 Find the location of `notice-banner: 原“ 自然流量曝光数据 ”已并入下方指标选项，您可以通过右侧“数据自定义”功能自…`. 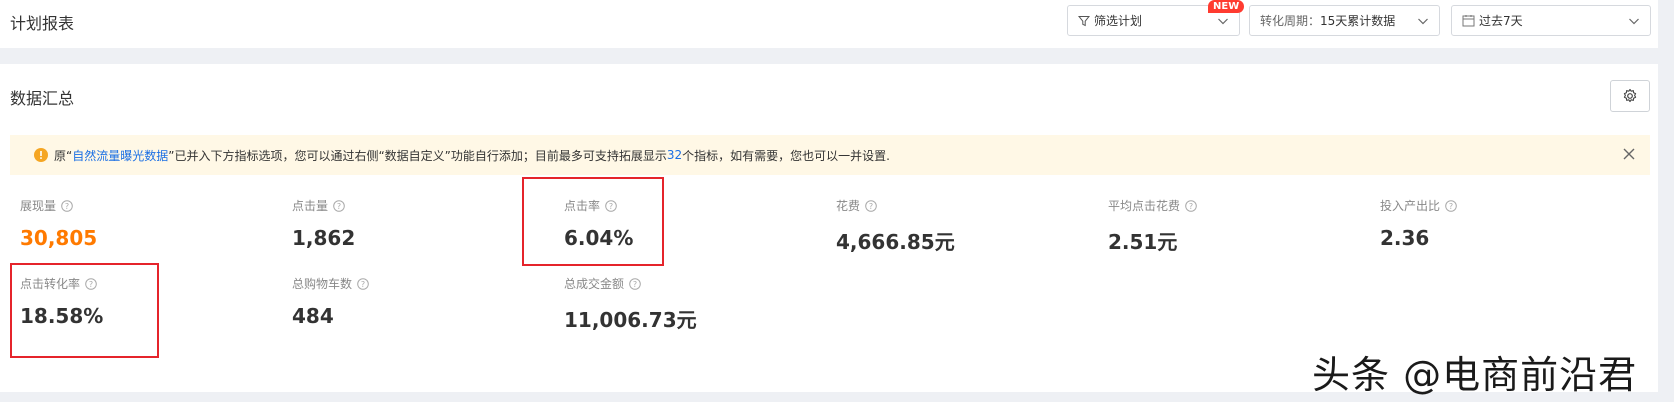

notice-banner: 原“ 自然流量曝光数据 ”已并入下方指标选项，您可以通过右侧“数据自定义”功能自… is located at coordinates (830, 155).